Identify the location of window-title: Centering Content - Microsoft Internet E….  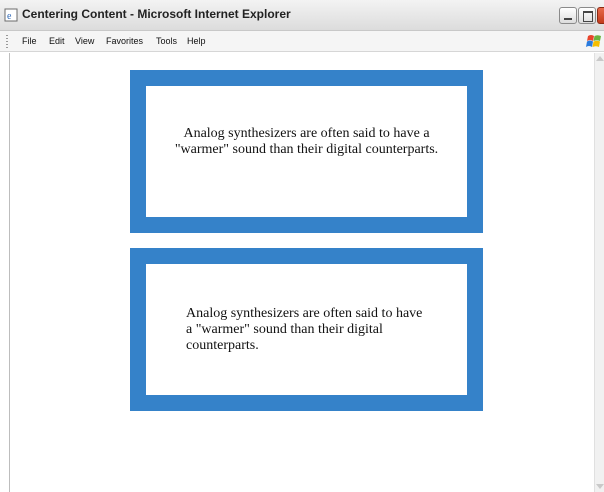
(156, 14).